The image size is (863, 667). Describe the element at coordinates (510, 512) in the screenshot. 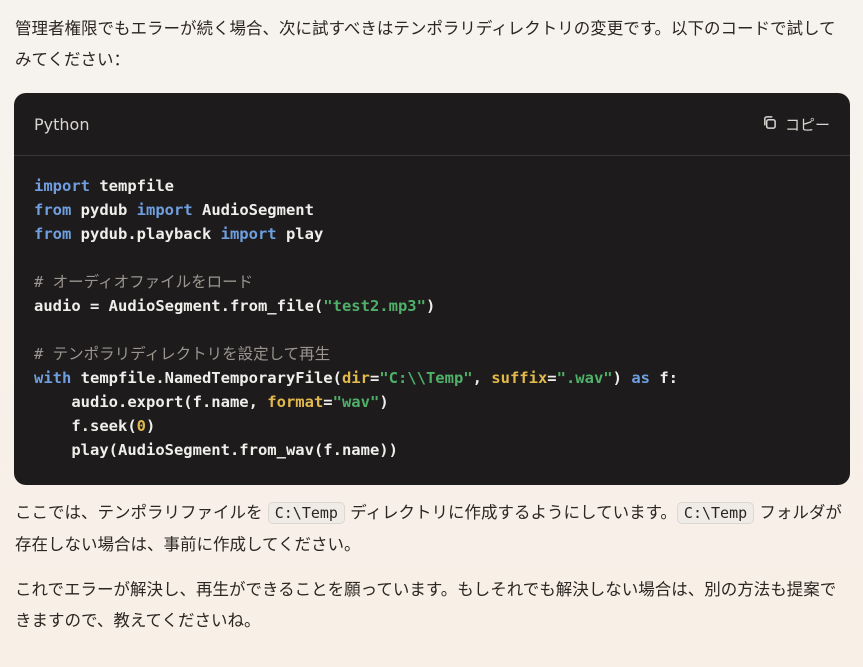

I see `explanation-text: ディレクトリに作成するようにしています。` at that location.